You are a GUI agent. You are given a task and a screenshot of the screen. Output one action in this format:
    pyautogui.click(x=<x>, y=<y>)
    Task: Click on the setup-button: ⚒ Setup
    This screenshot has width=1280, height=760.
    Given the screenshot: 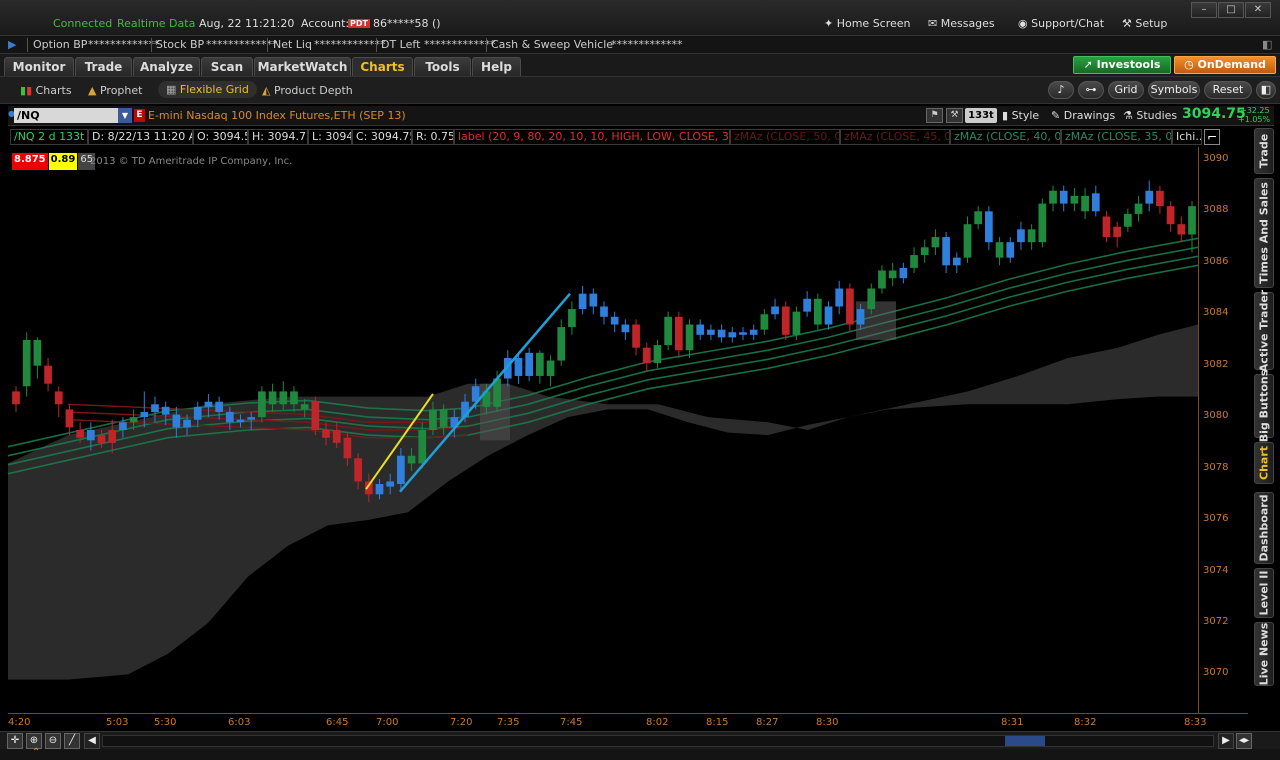 What is the action you would take?
    pyautogui.click(x=1144, y=23)
    